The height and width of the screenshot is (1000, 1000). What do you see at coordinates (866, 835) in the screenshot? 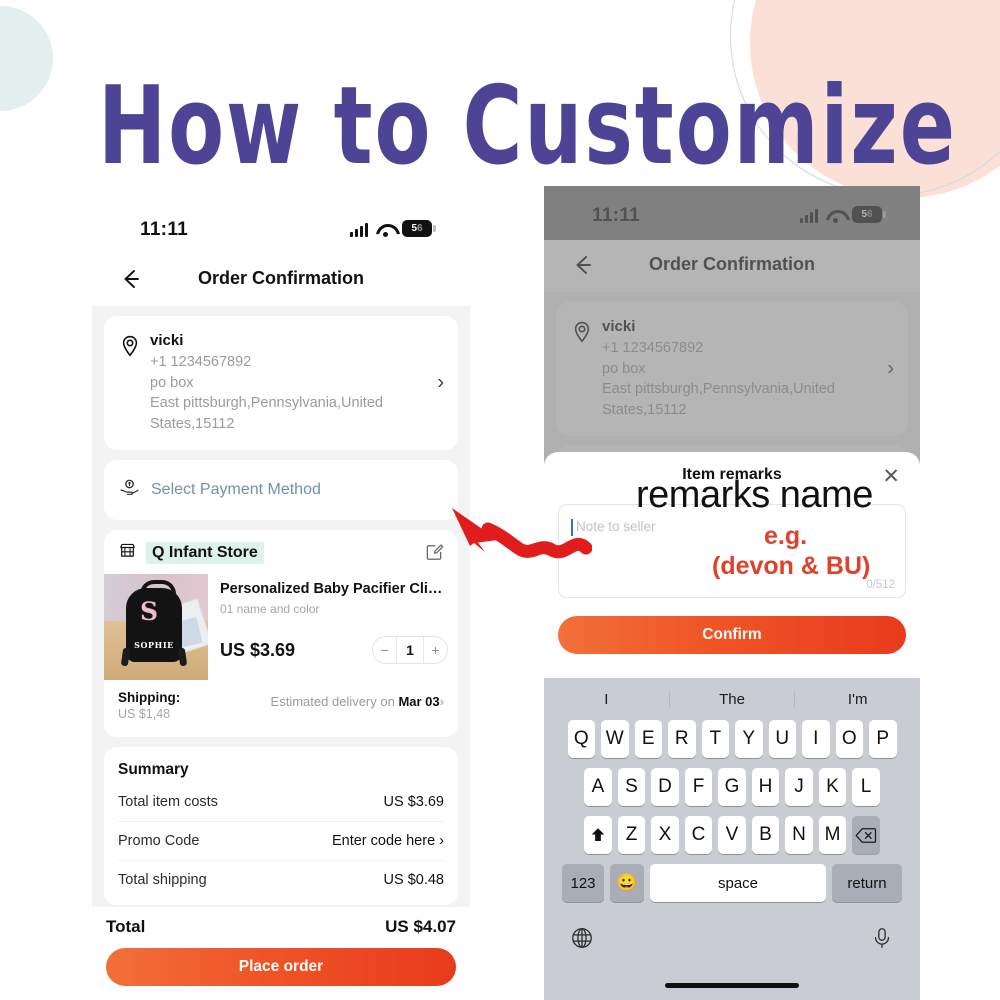
I see `backspace-icon` at bounding box center [866, 835].